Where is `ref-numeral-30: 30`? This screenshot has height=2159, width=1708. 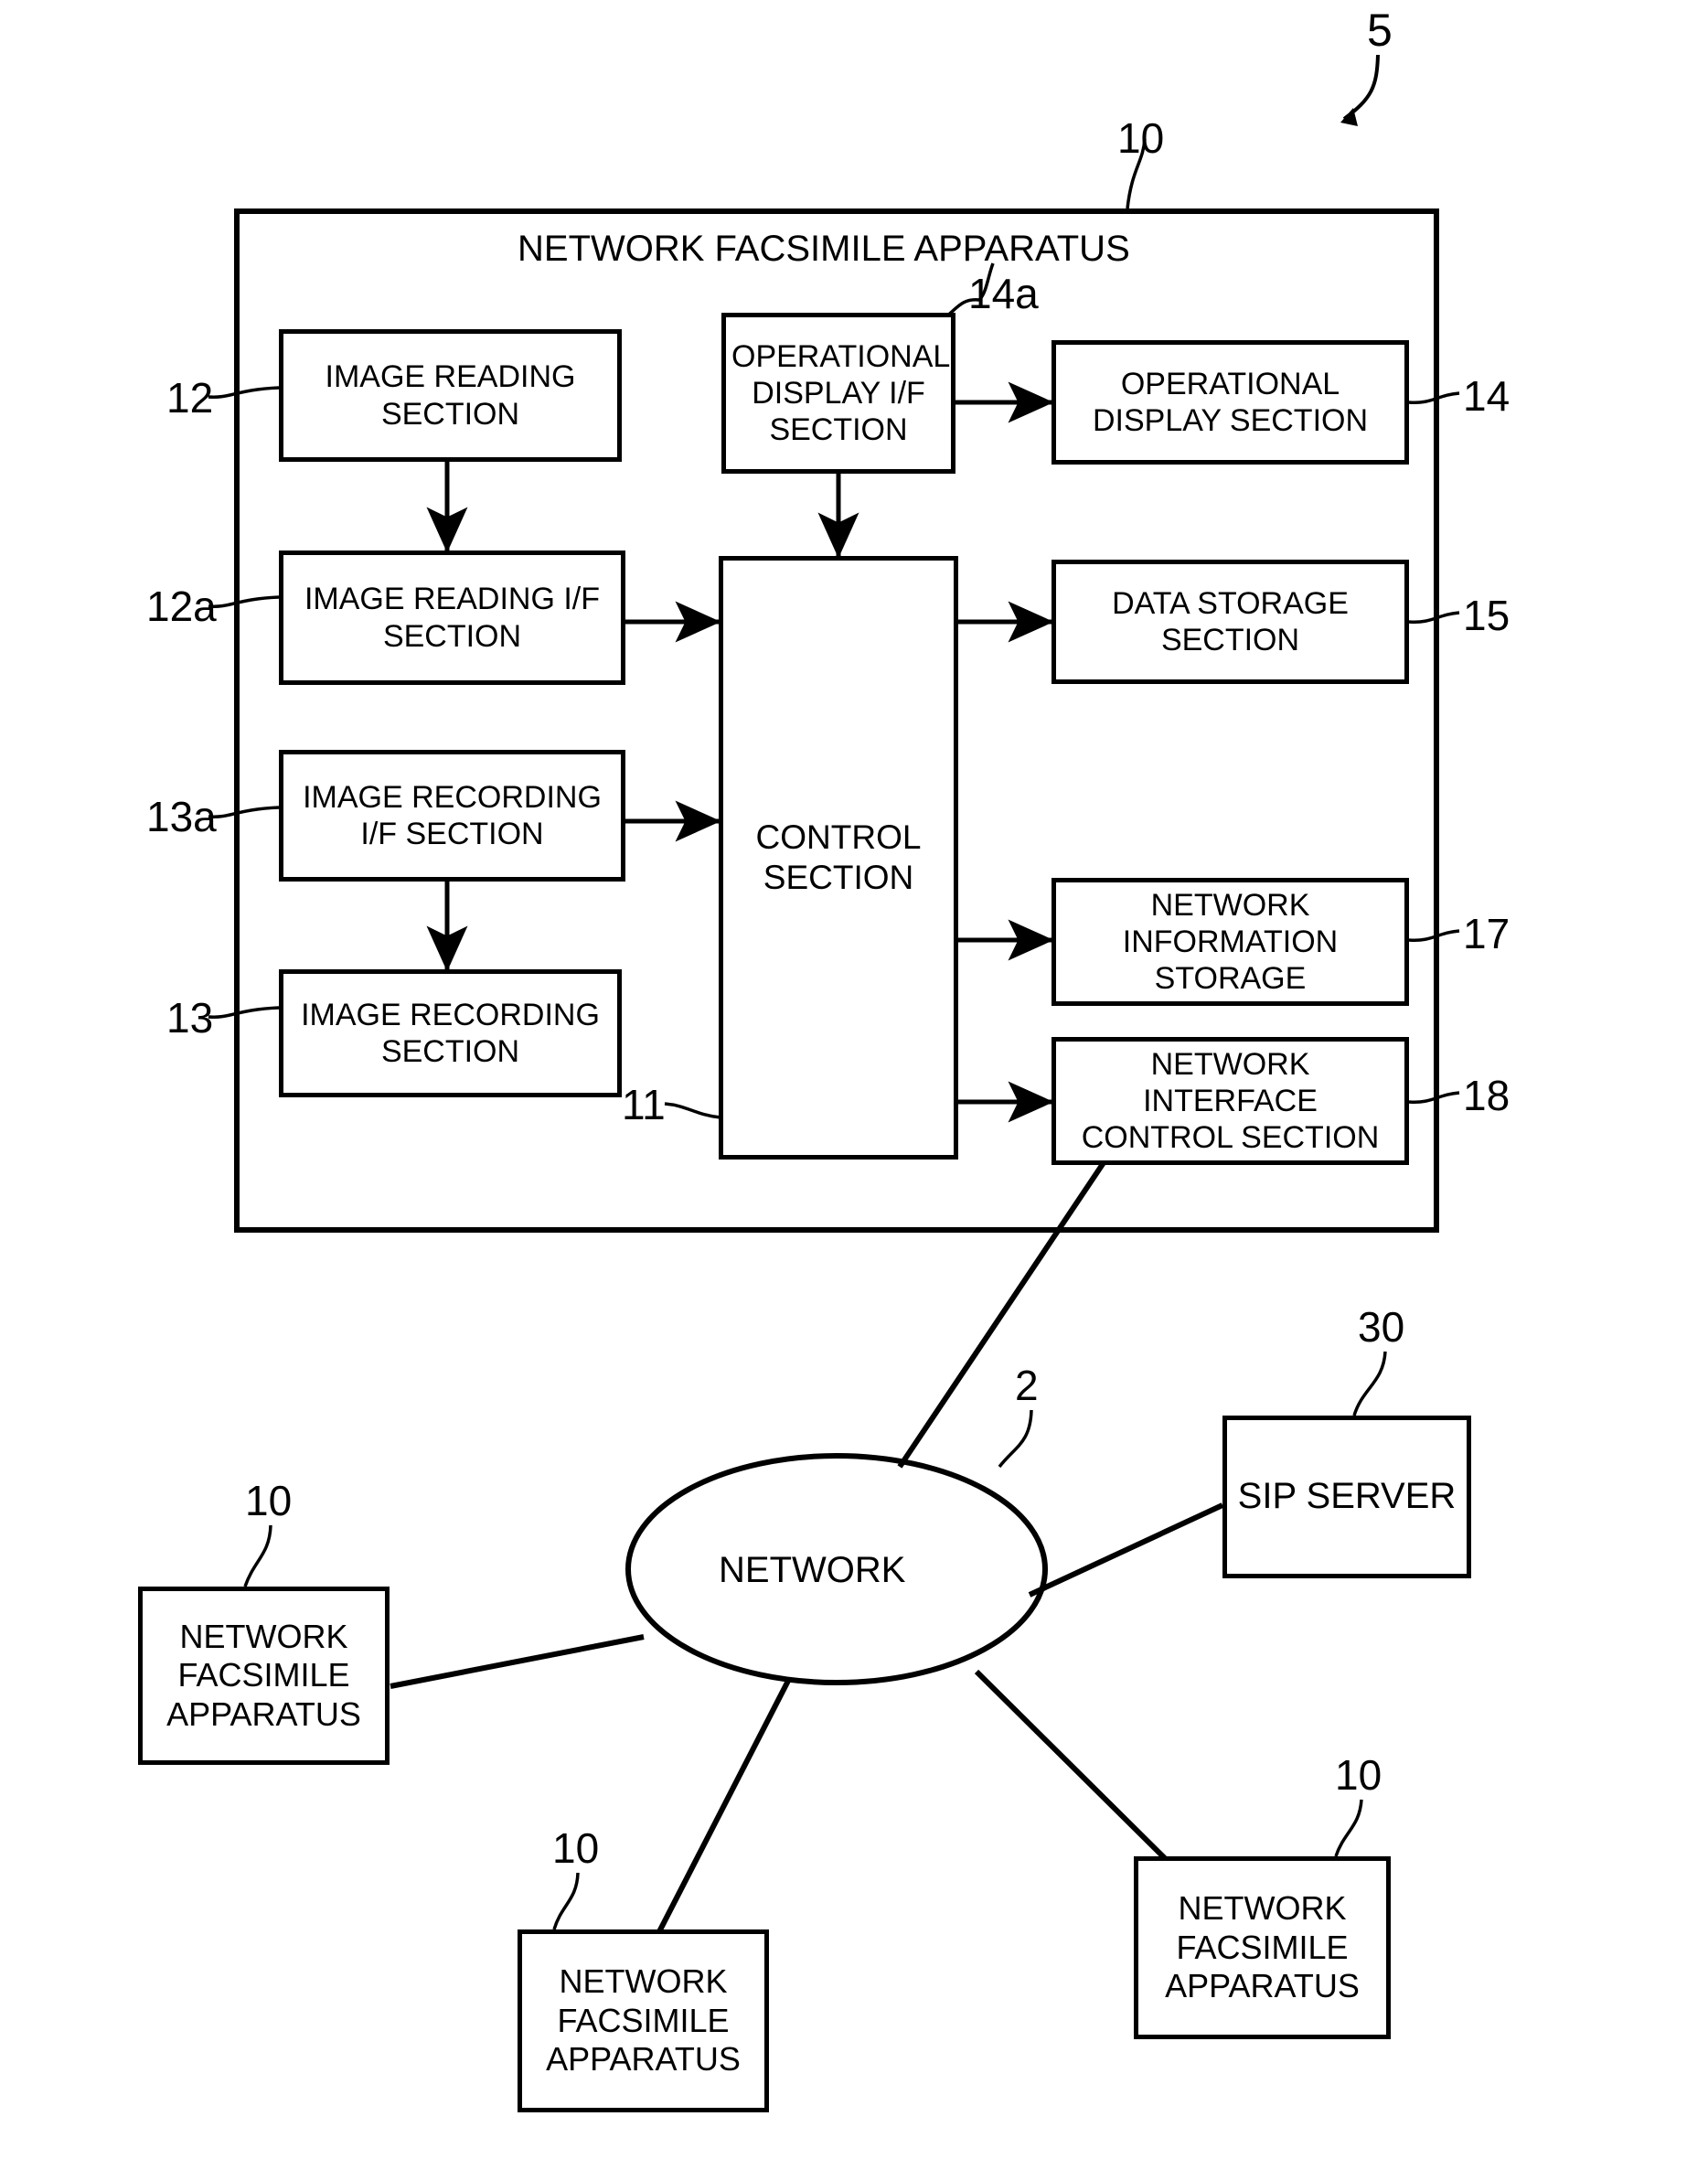 ref-numeral-30: 30 is located at coordinates (1381, 1327).